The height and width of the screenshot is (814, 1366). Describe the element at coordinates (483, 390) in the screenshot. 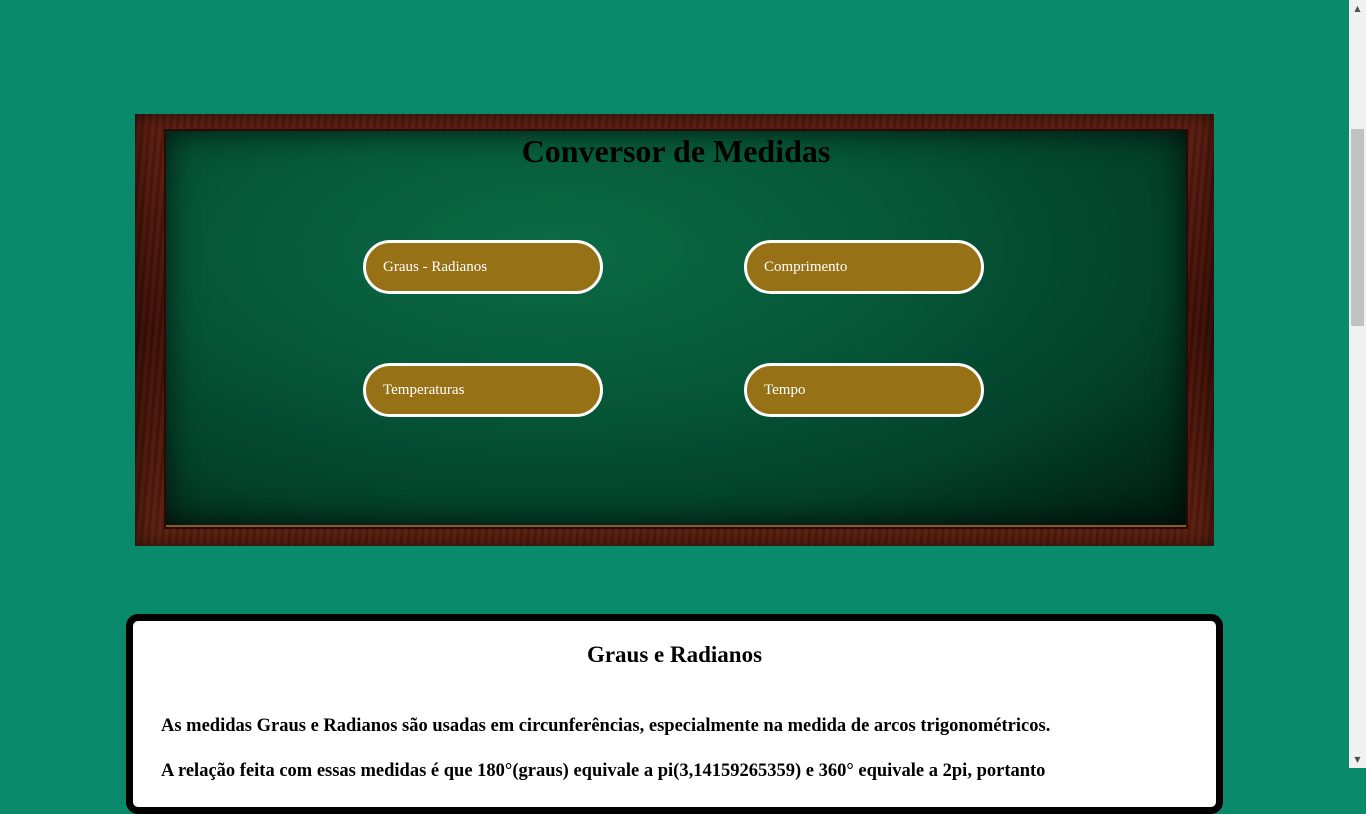

I see `temperaturas-button: Temperaturas` at that location.